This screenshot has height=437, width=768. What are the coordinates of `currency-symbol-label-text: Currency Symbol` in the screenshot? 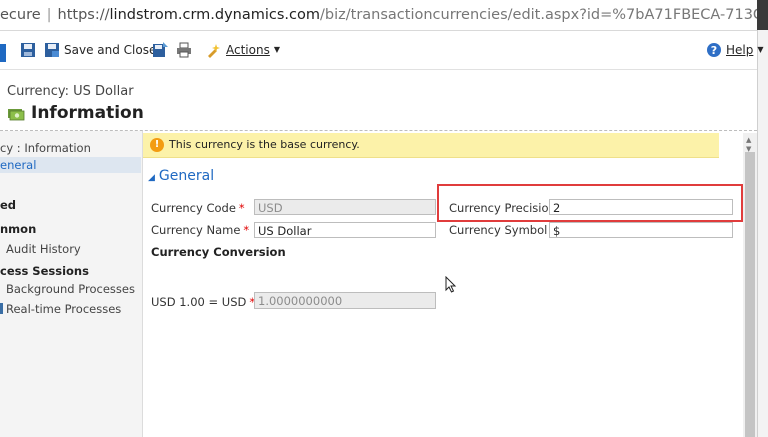 It's located at (498, 230).